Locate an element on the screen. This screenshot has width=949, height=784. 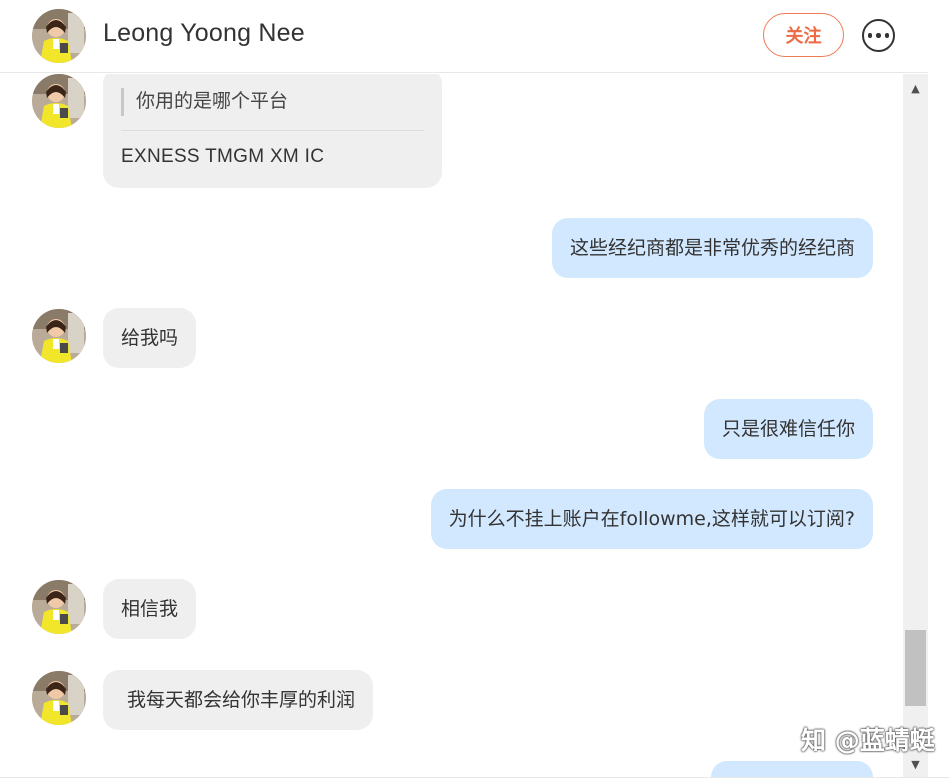
bottom-edge is located at coordinates (474, 780).